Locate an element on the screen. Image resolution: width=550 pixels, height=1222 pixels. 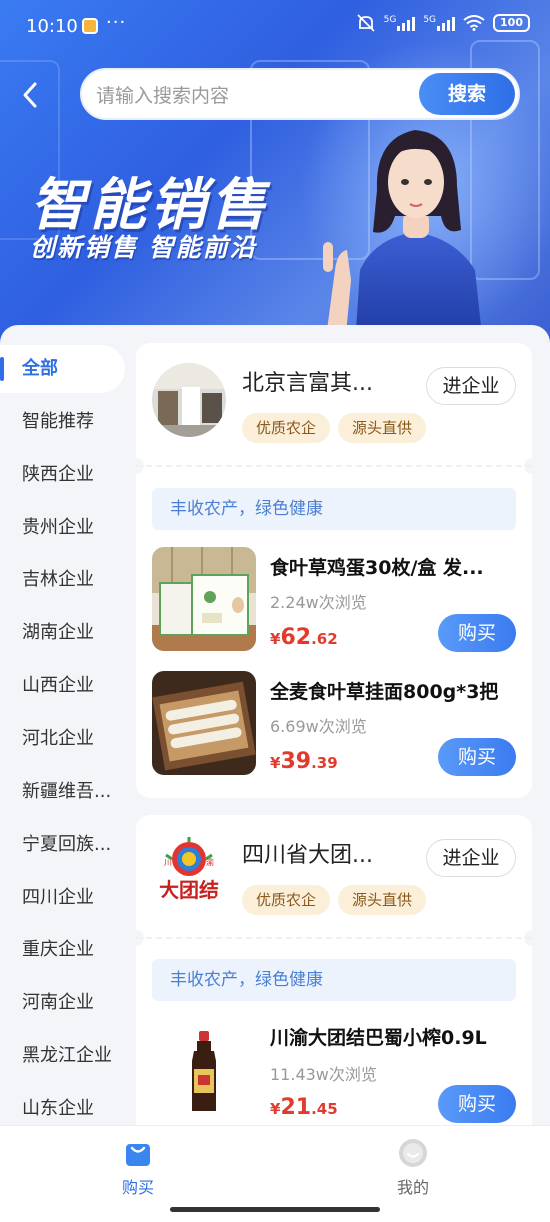
signal-2: 5G is located at coordinates (439, 23).